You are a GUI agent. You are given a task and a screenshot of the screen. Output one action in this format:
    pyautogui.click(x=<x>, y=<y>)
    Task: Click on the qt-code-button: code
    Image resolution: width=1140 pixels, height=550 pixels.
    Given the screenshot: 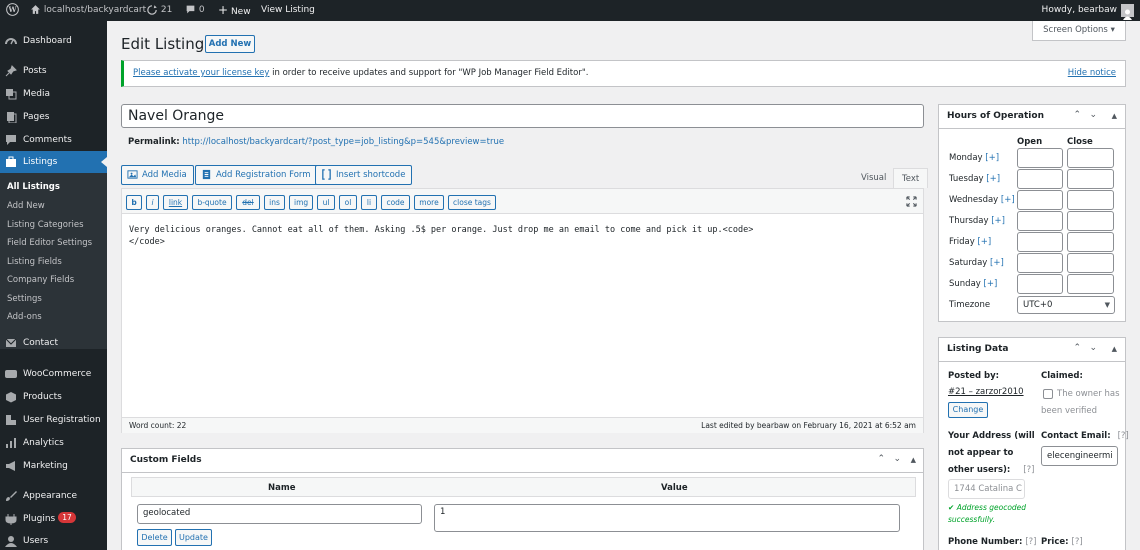 What is the action you would take?
    pyautogui.click(x=395, y=202)
    